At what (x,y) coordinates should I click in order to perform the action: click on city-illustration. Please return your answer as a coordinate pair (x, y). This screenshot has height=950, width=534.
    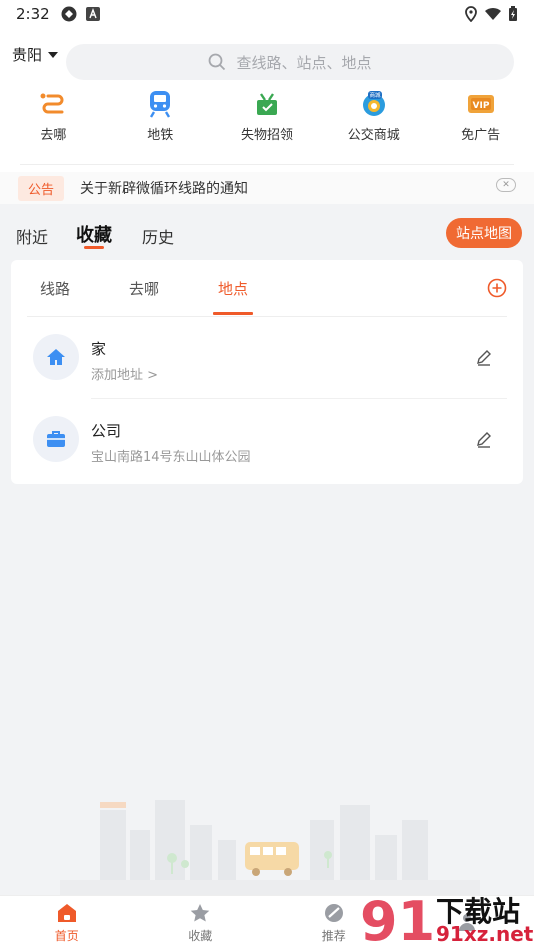
    Looking at the image, I should click on (270, 847).